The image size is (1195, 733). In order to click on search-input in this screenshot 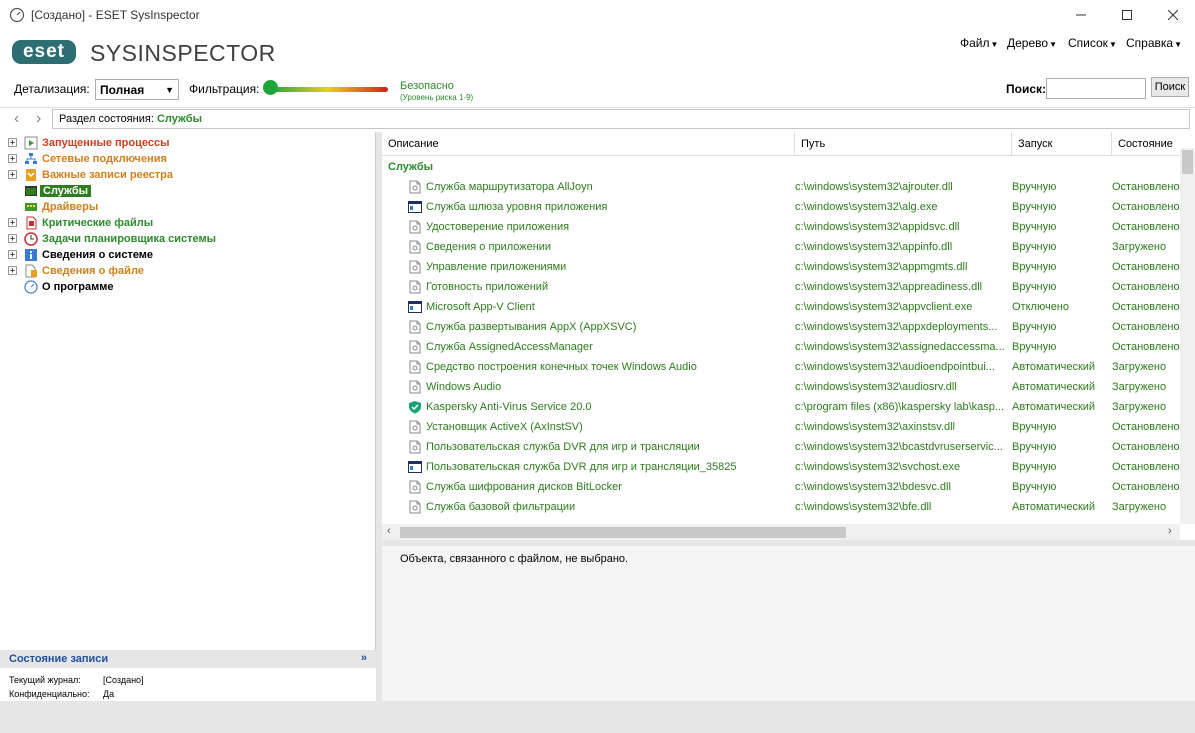, I will do `click(1096, 88)`.